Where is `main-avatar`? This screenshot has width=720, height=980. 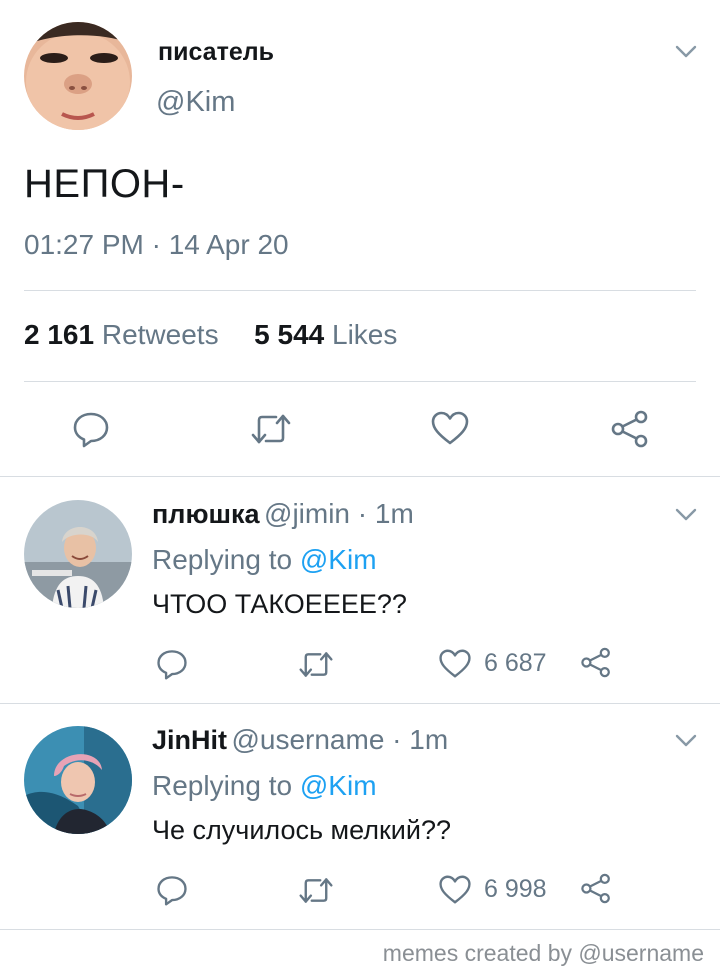 main-avatar is located at coordinates (78, 76).